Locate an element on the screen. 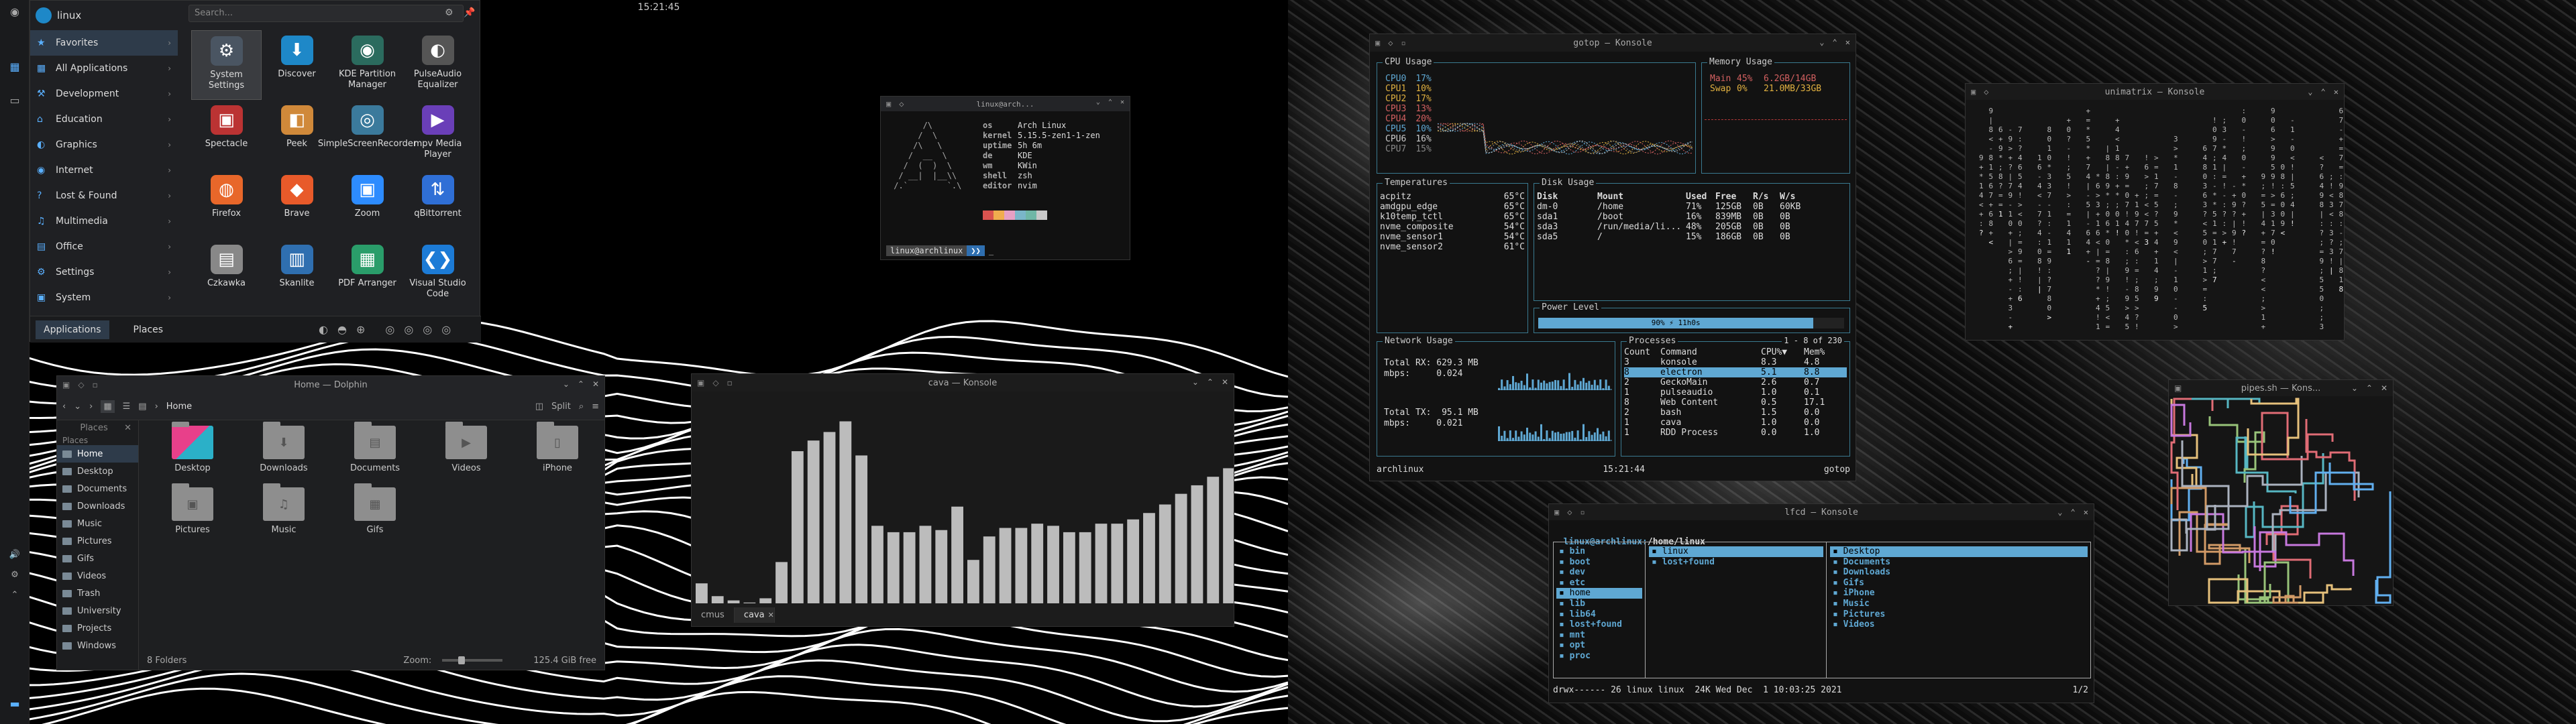 The width and height of the screenshot is (2576, 724). category-item: ▤ Office › is located at coordinates (104, 246).